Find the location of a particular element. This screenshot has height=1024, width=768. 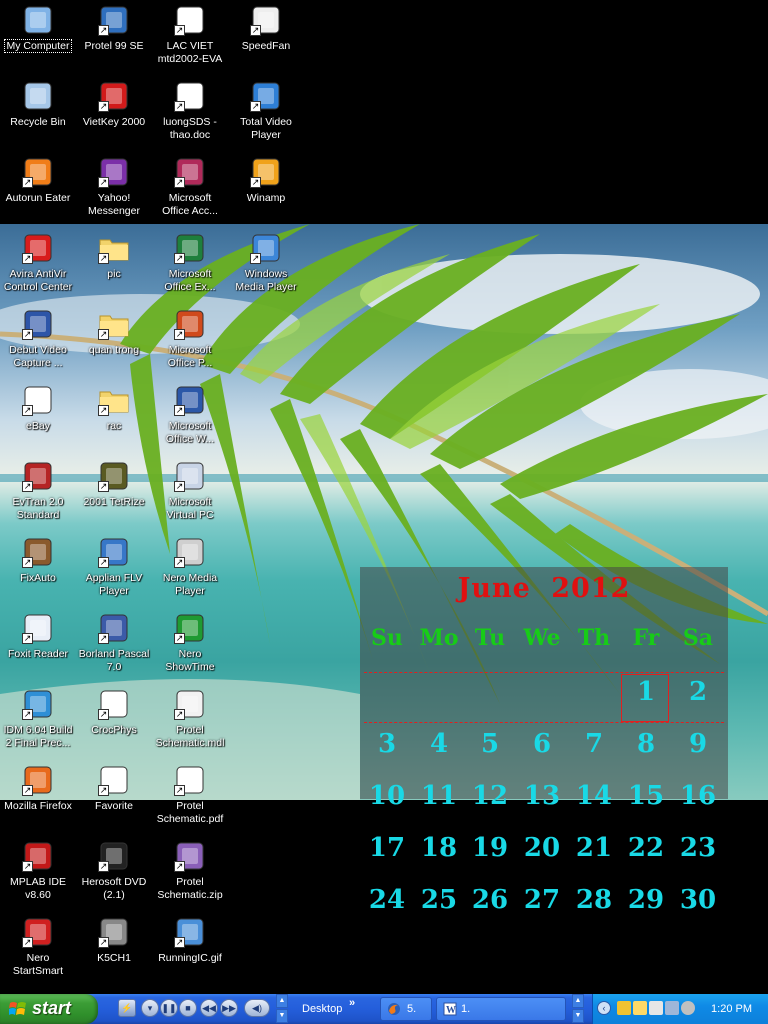

desktop-icon: ↗ Protel Schematic.pdf is located at coordinates (190, 799).